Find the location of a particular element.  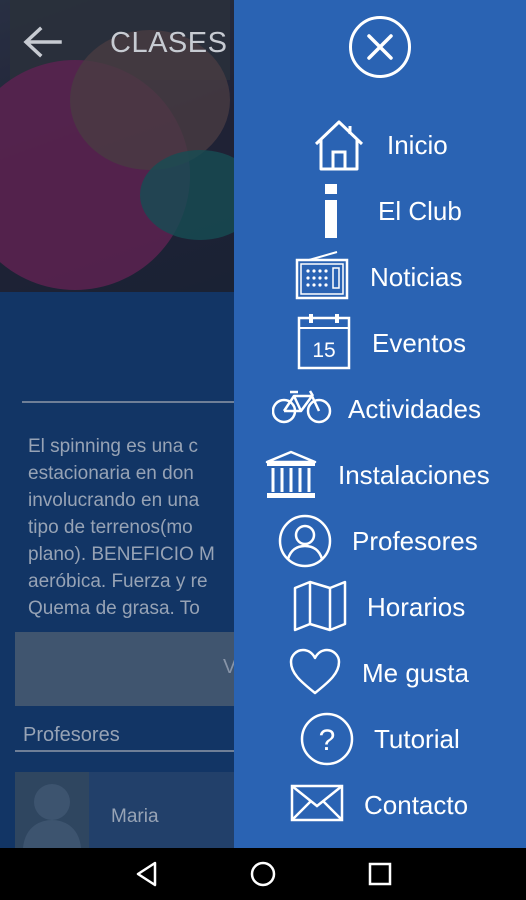

menu-item-noticias: Noticias is located at coordinates (380, 278).